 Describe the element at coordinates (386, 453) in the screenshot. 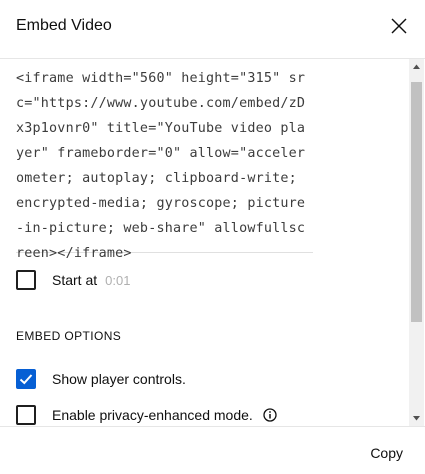

I see `copy-button: Copy` at that location.